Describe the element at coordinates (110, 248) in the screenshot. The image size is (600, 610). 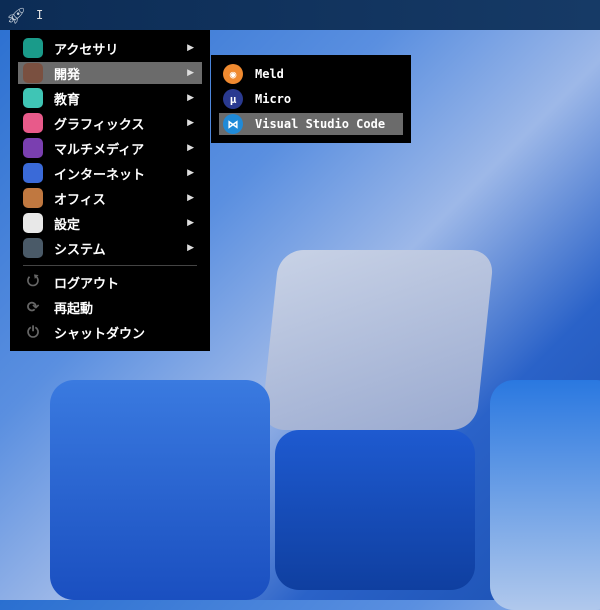
I see `menu-item: システム ▶` at that location.